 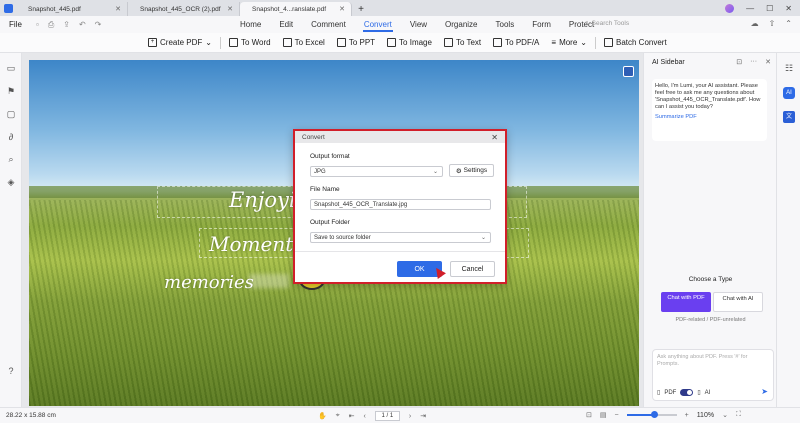 What do you see at coordinates (341, 42) in the screenshot?
I see `ppt-icon` at bounding box center [341, 42].